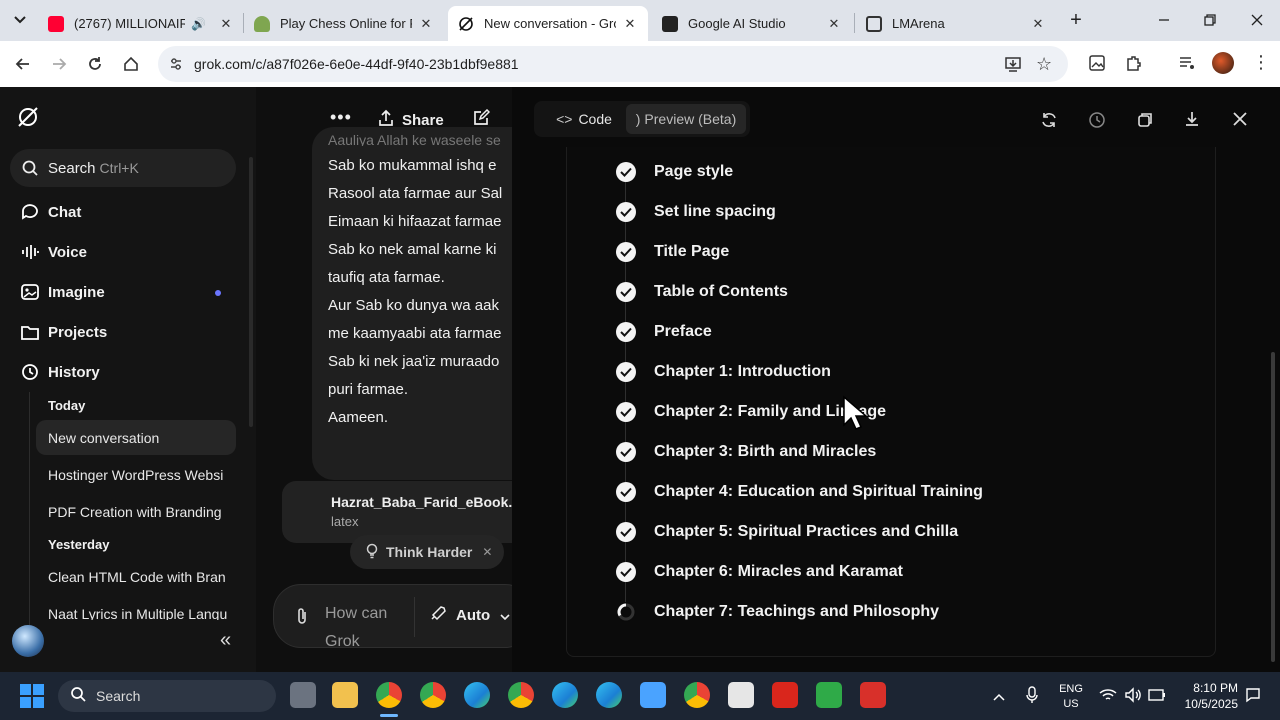 This screenshot has height=720, width=1280. Describe the element at coordinates (131, 64) in the screenshot. I see `home-button` at that location.